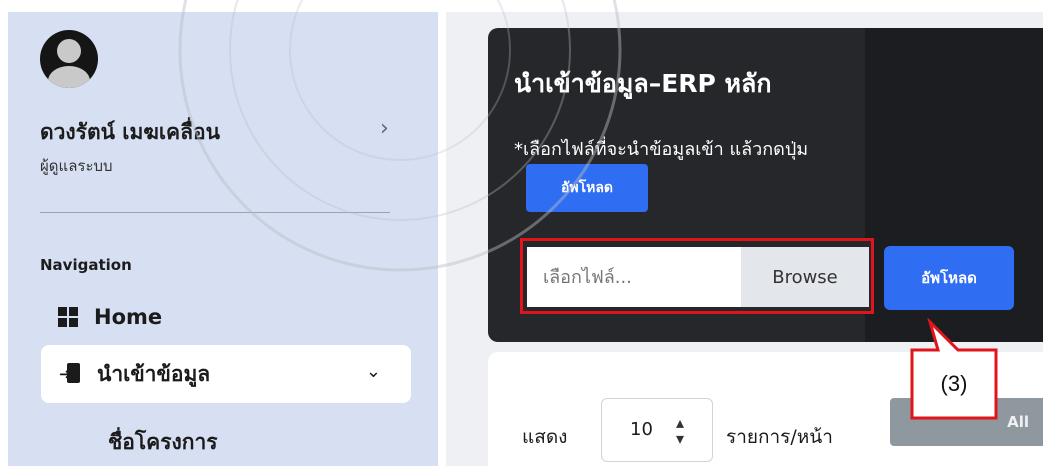  What do you see at coordinates (805, 277) in the screenshot?
I see `browse-button: Browse` at bounding box center [805, 277].